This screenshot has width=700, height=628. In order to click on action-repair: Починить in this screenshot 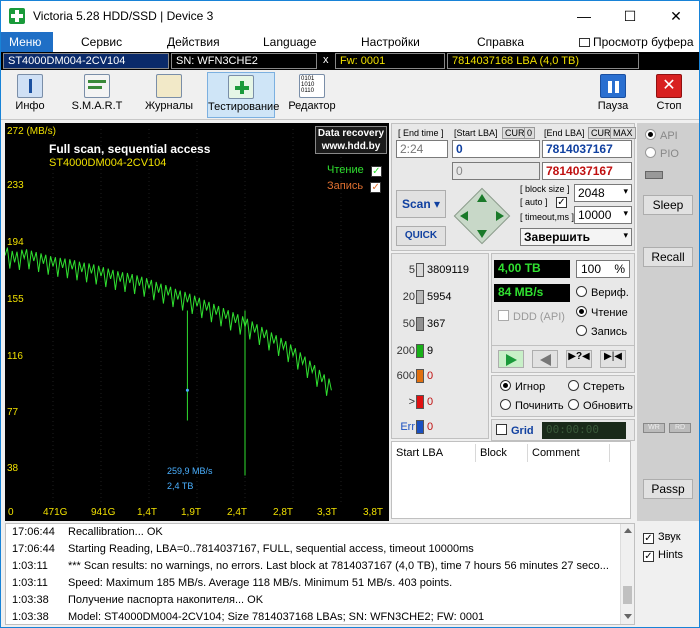, I will do `click(532, 405)`.